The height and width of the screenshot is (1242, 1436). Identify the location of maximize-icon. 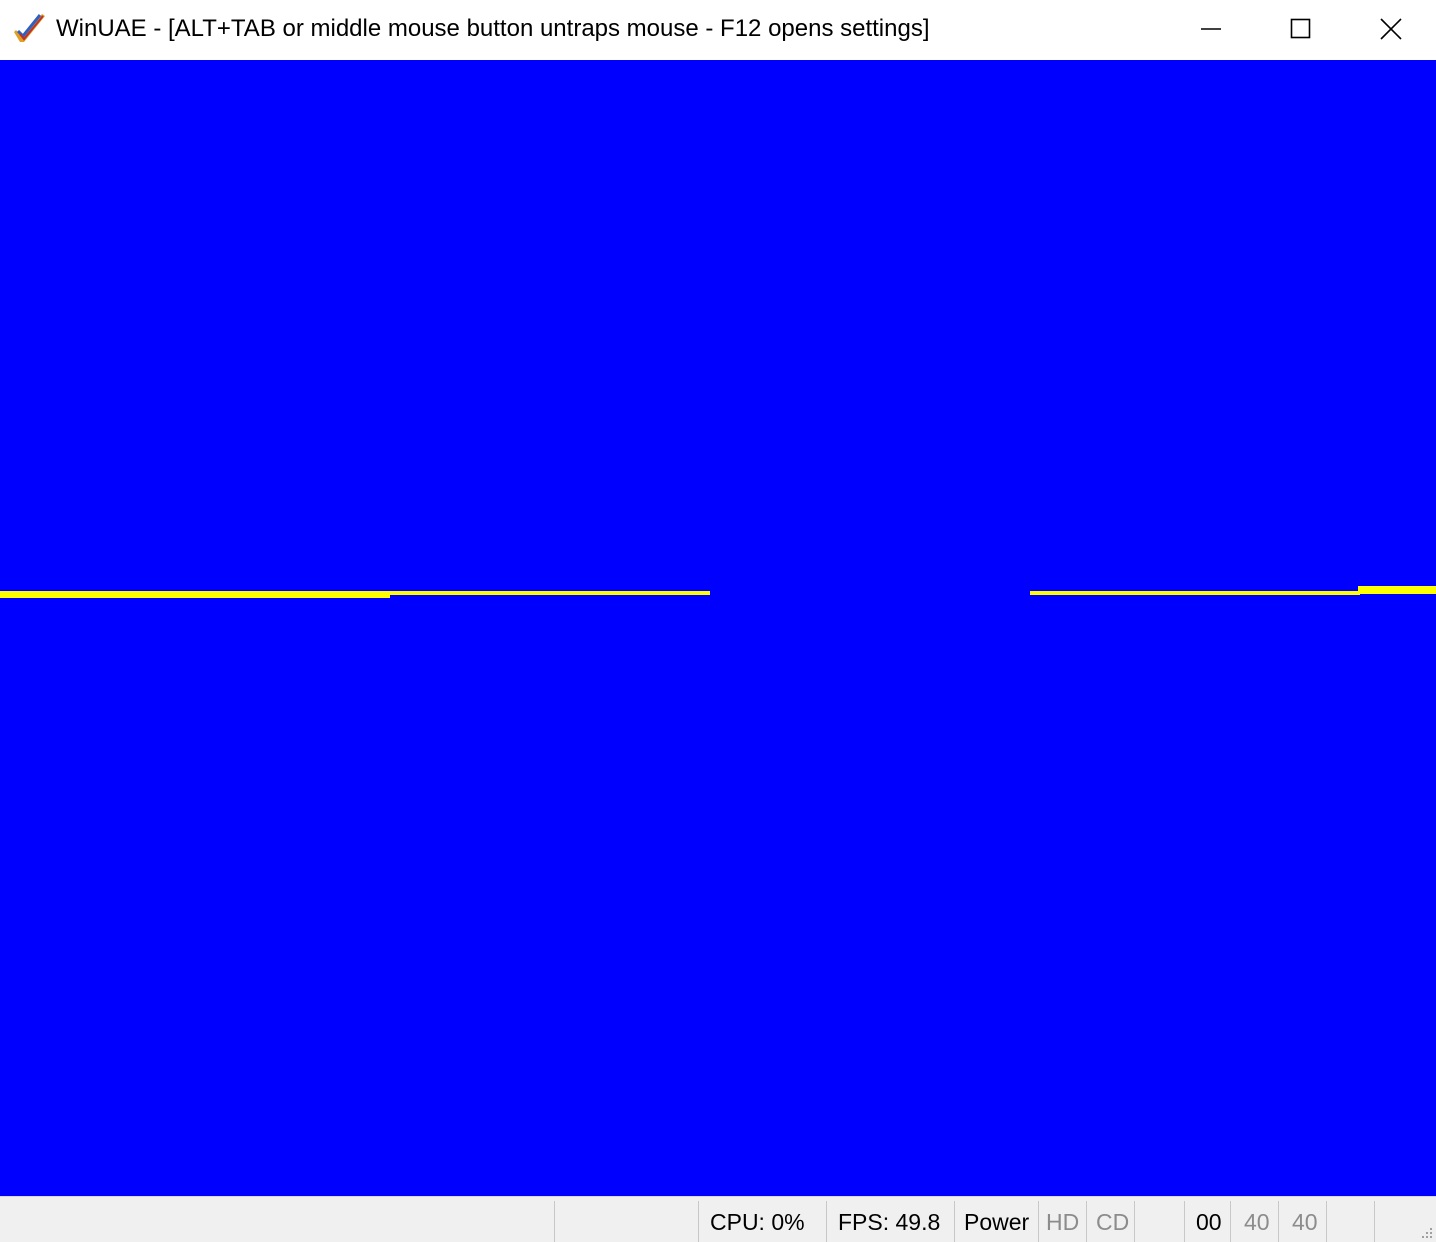
(1300, 28).